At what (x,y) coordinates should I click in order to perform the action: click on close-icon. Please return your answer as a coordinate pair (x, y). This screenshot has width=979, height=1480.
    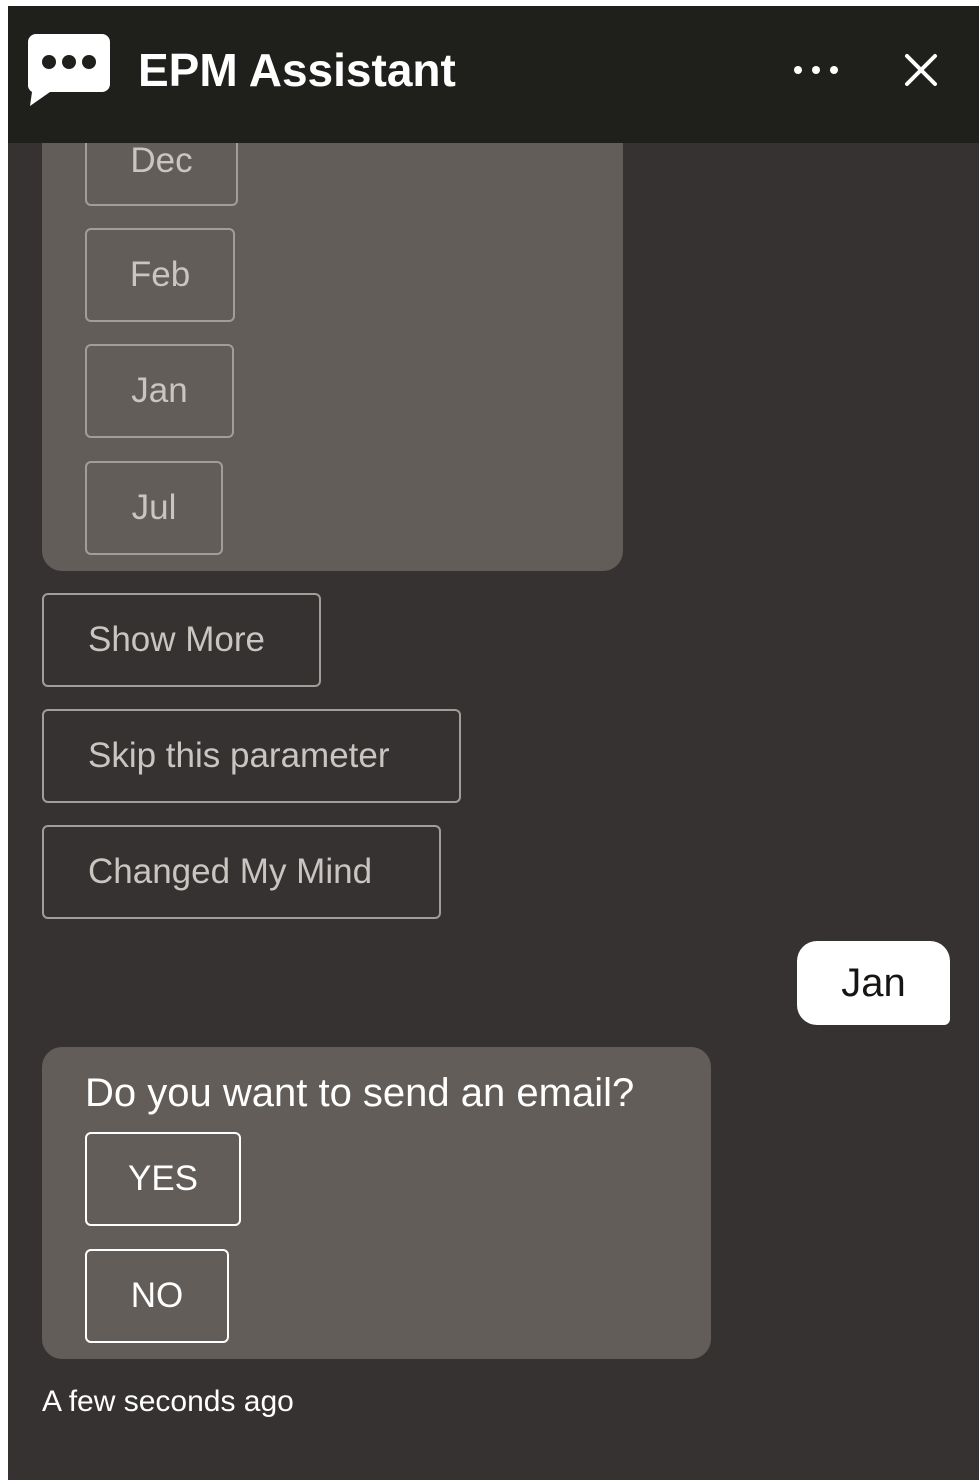
    Looking at the image, I should click on (921, 70).